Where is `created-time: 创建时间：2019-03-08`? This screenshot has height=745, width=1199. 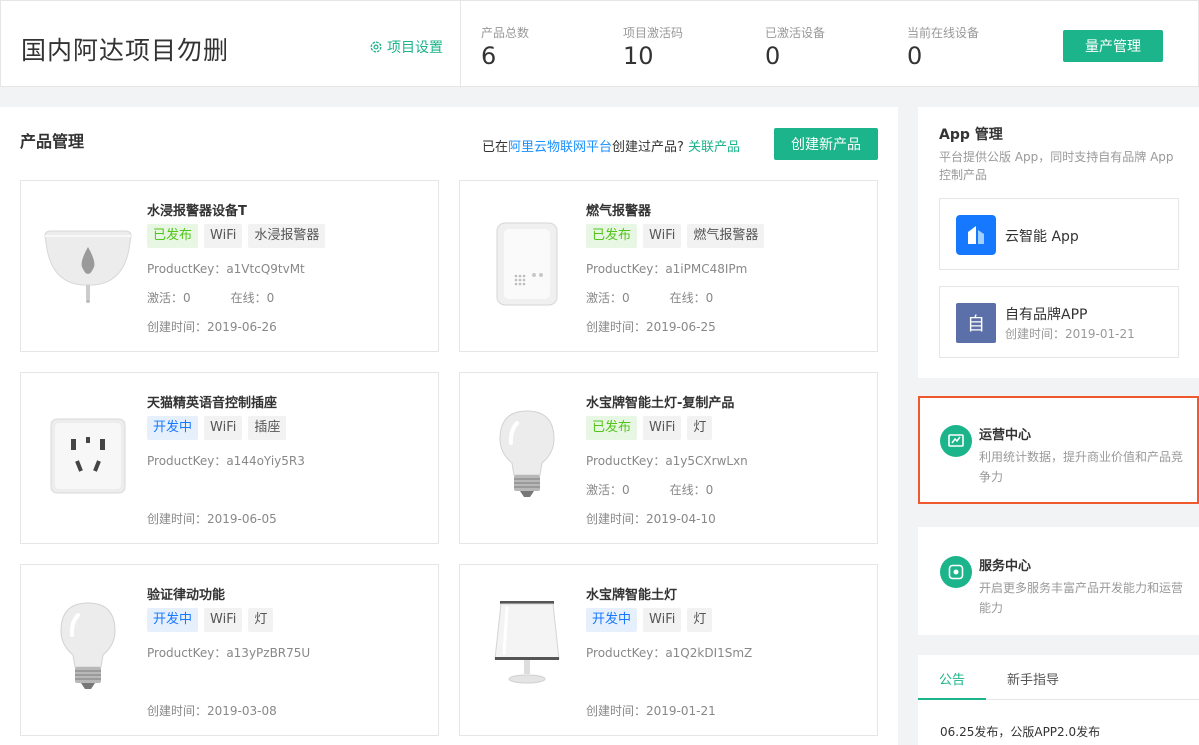 created-time: 创建时间：2019-03-08 is located at coordinates (212, 711).